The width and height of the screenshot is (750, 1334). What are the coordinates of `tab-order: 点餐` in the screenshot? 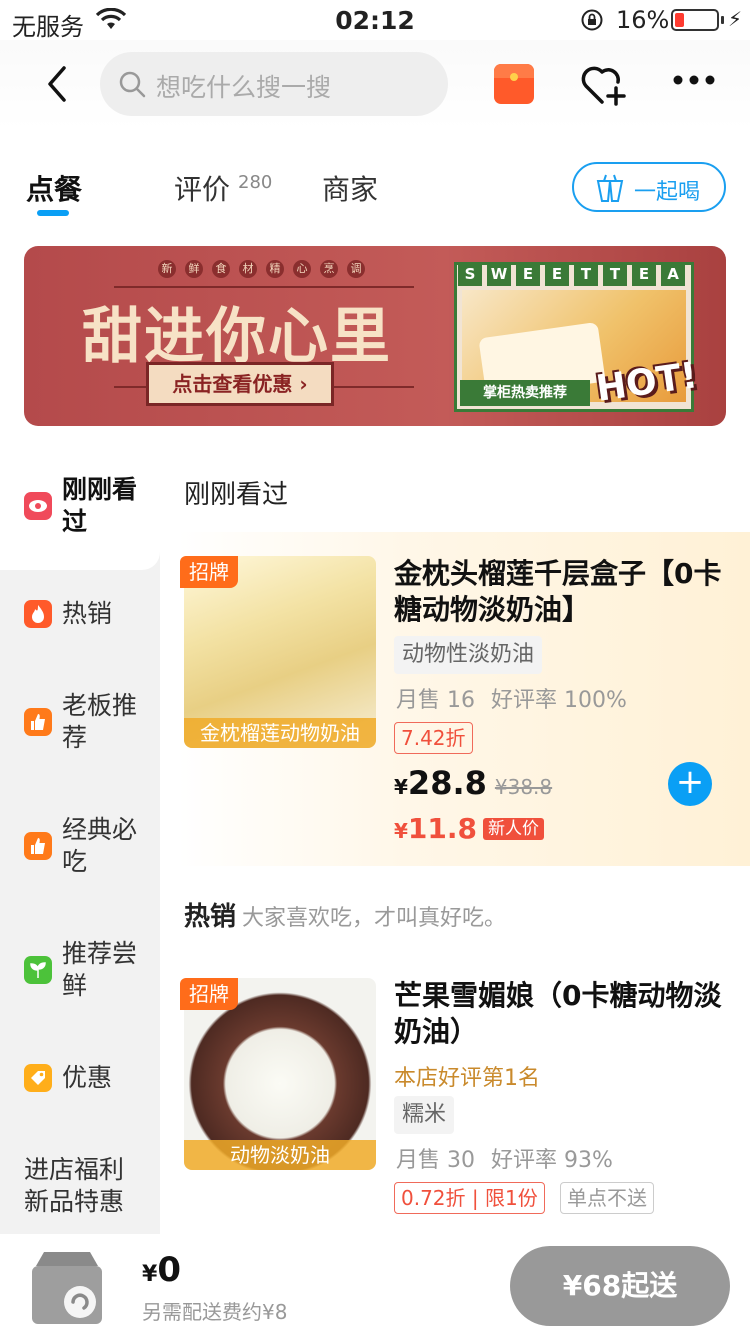 It's located at (54, 188).